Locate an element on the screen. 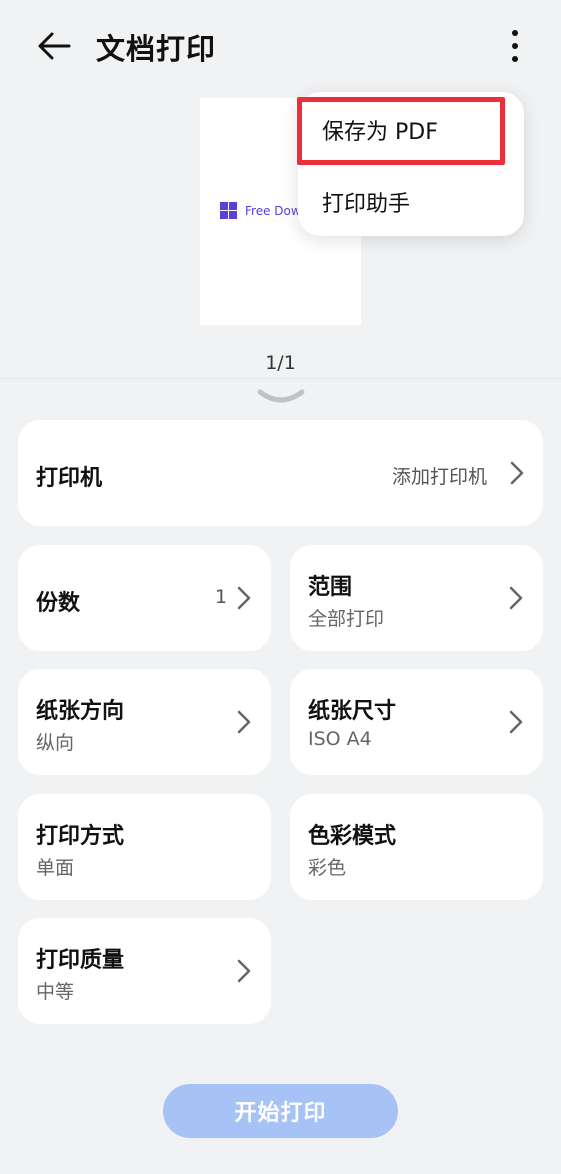  menu-item-label: 打印助手 is located at coordinates (366, 204).